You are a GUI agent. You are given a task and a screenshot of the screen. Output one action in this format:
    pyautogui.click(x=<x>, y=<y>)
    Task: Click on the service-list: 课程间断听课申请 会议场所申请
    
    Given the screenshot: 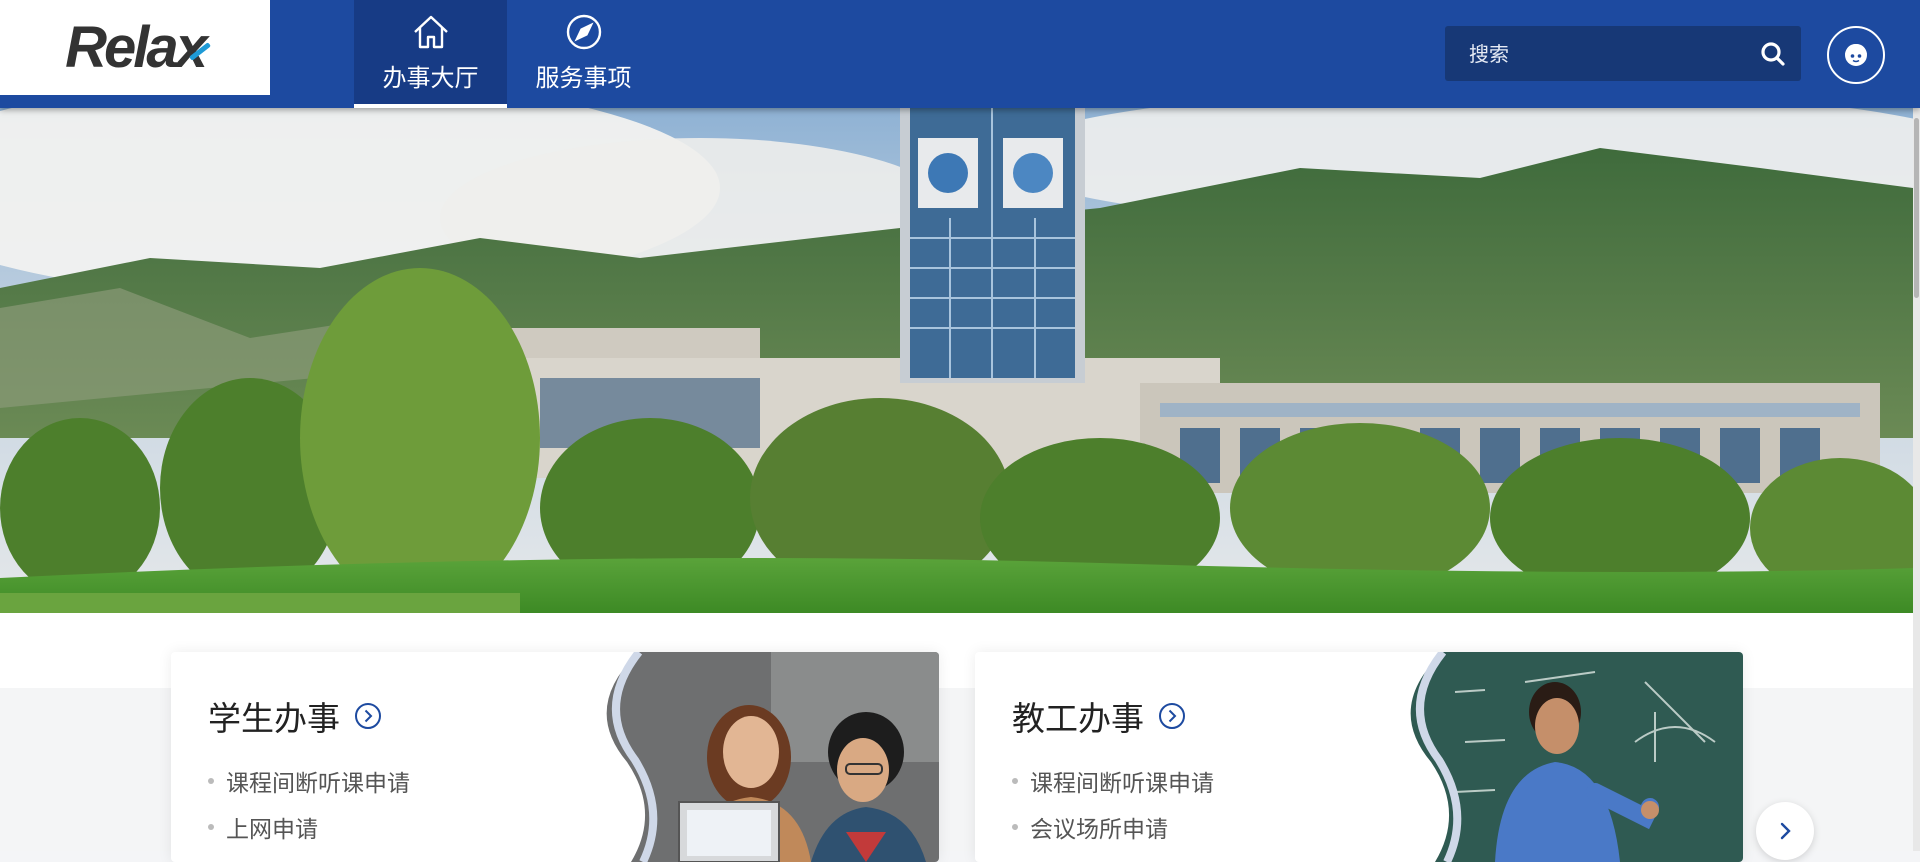 What is the action you would take?
    pyautogui.click(x=1113, y=804)
    